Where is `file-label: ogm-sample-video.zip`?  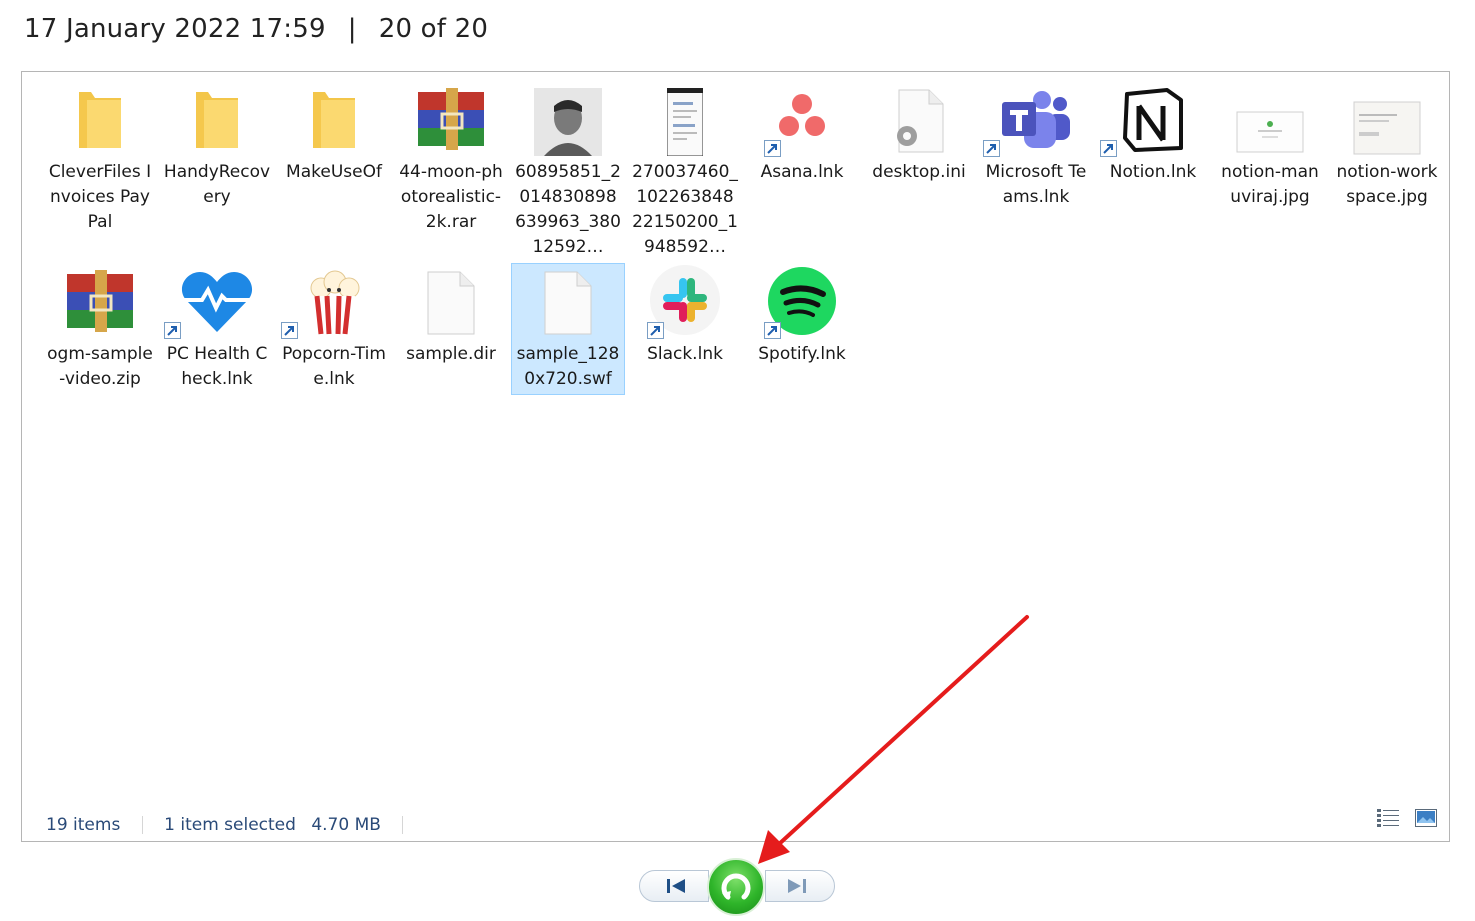 file-label: ogm-sample-video.zip is located at coordinates (100, 366).